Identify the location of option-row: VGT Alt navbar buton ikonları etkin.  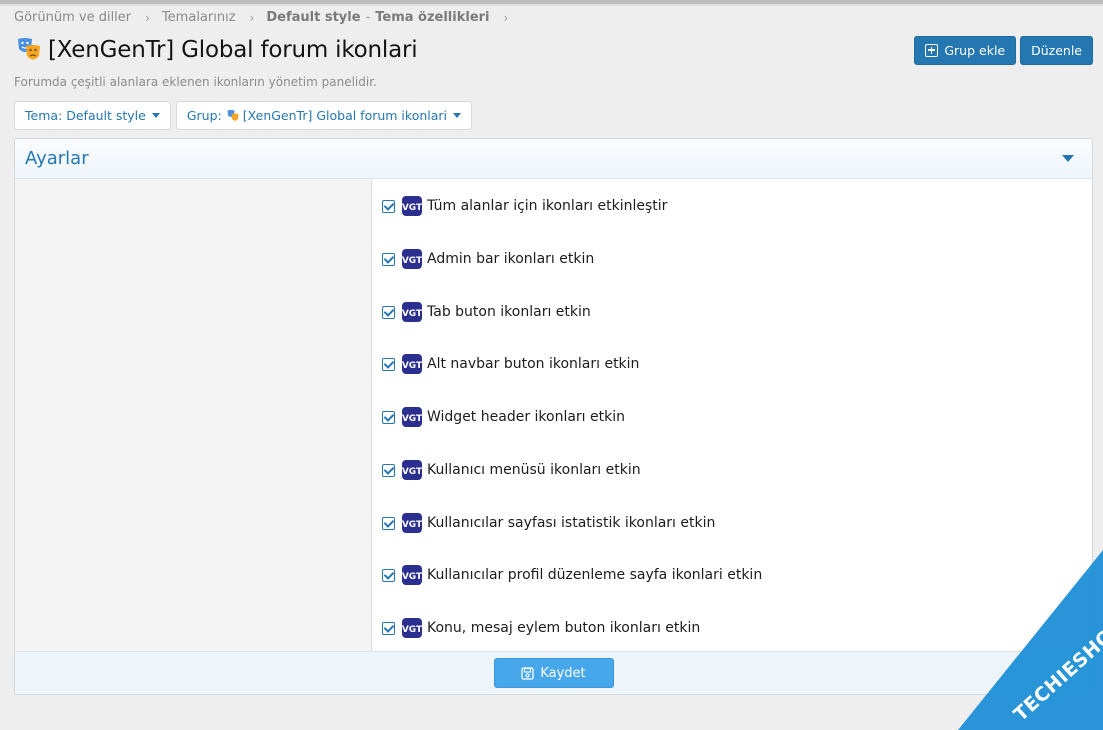
(510, 364).